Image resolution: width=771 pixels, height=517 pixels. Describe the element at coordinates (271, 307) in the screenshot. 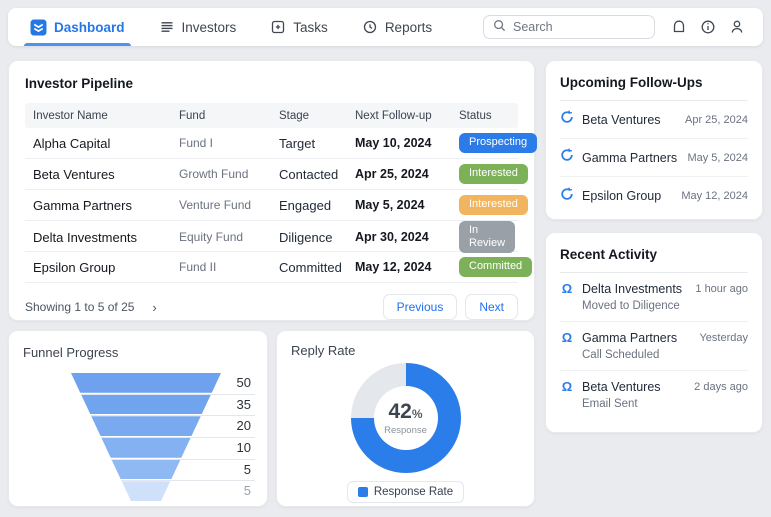

I see `pipeline-footer: Showing 1 to 5 of 25 › Previous Next` at that location.